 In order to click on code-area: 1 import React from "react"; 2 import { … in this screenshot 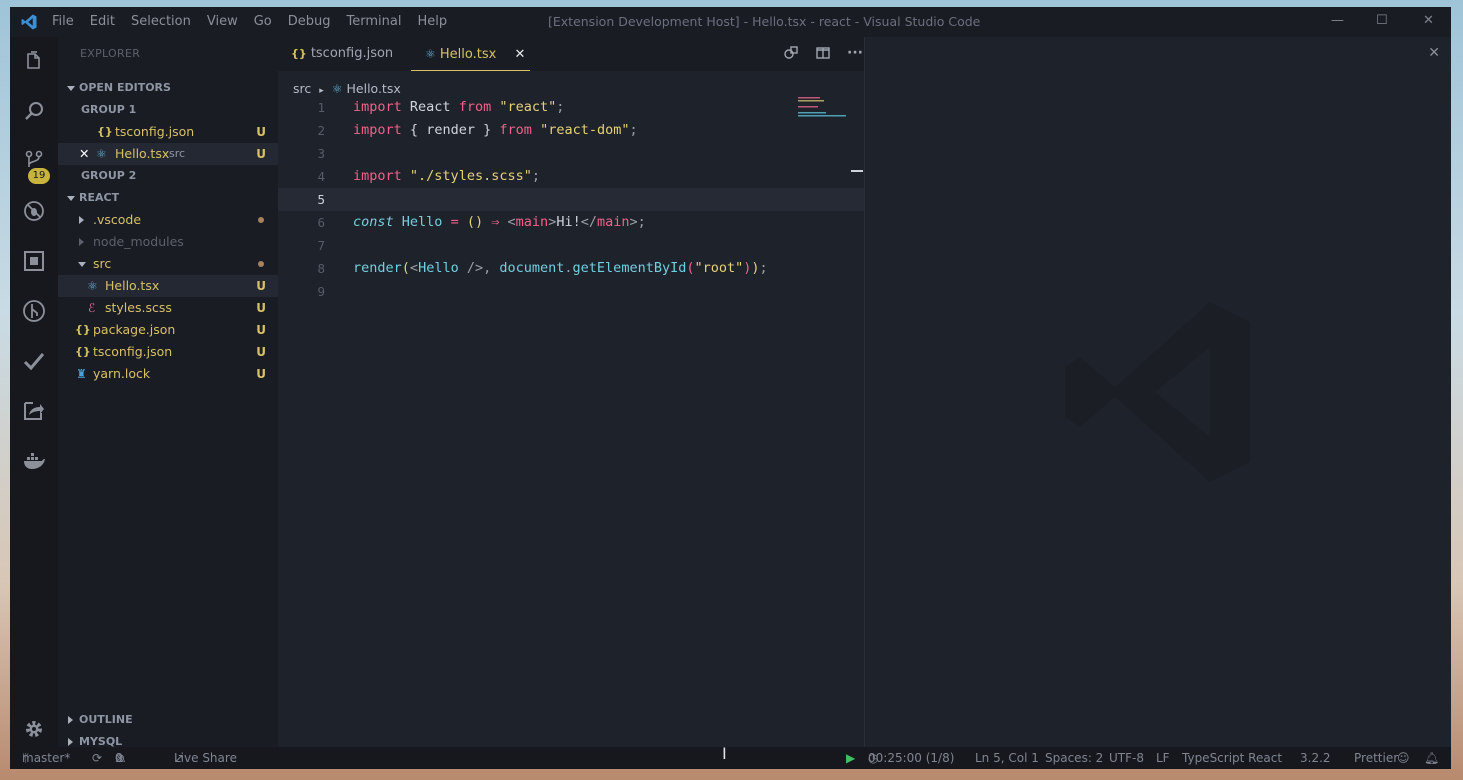, I will do `click(571, 199)`.